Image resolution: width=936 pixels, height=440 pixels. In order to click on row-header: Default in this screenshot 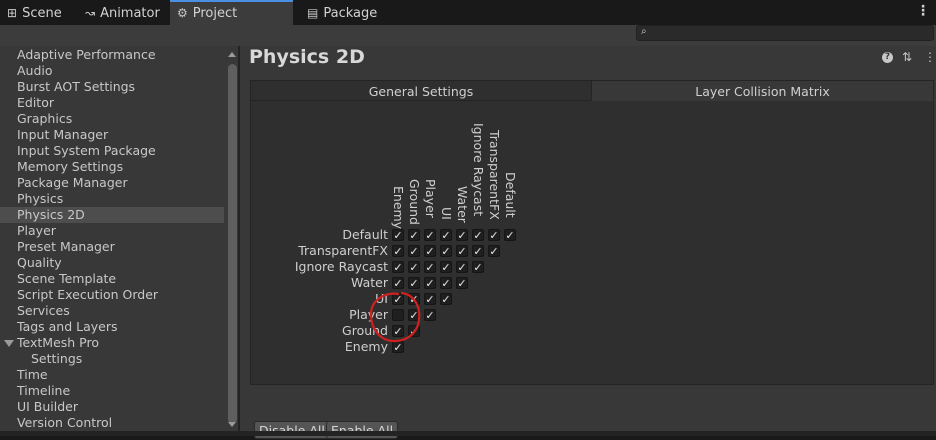, I will do `click(365, 234)`.